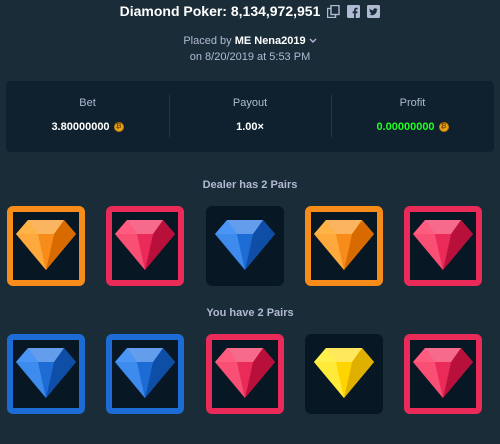  I want to click on payout-value: 1.00×, so click(250, 127).